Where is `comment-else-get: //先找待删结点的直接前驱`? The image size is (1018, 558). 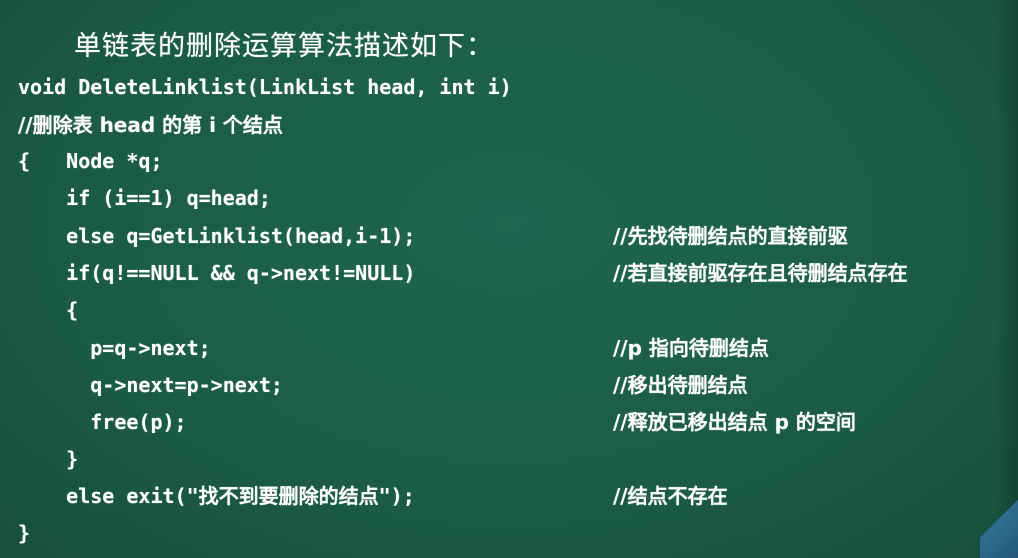
comment-else-get: //先找待删结点的直接前驱 is located at coordinates (730, 236).